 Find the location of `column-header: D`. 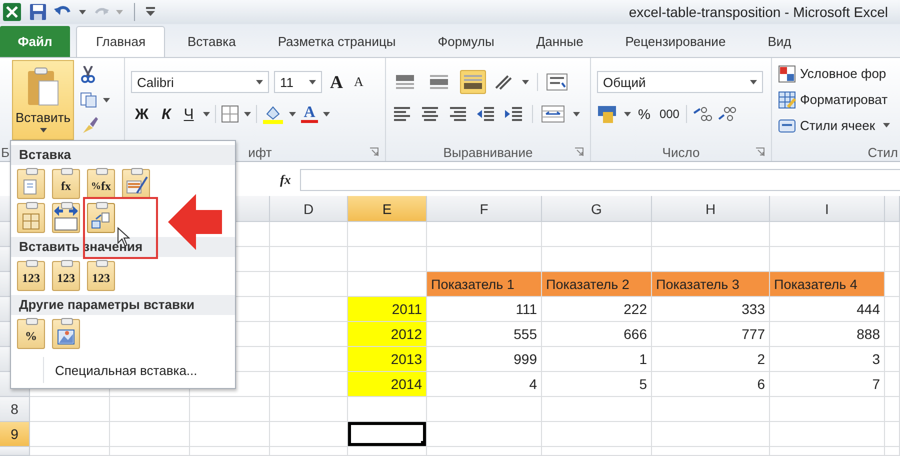

column-header: D is located at coordinates (309, 209).